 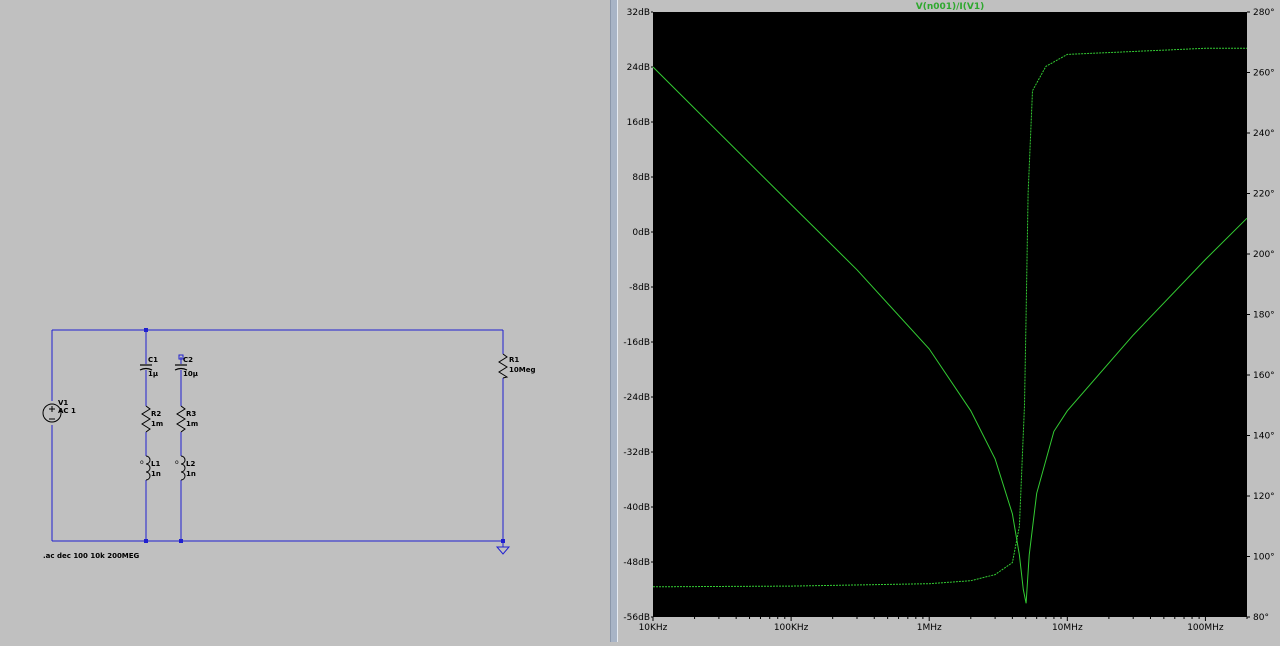 I want to click on label-r1-value: 10Meg, so click(x=522, y=370).